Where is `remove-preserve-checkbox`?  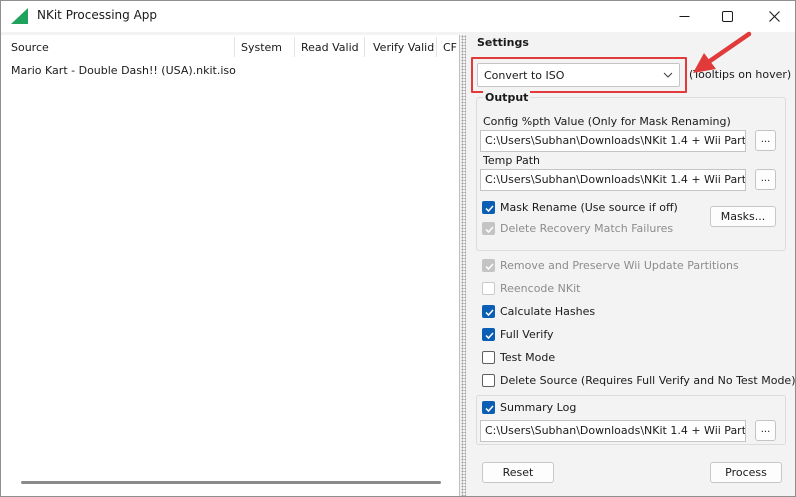
remove-preserve-checkbox is located at coordinates (488, 265).